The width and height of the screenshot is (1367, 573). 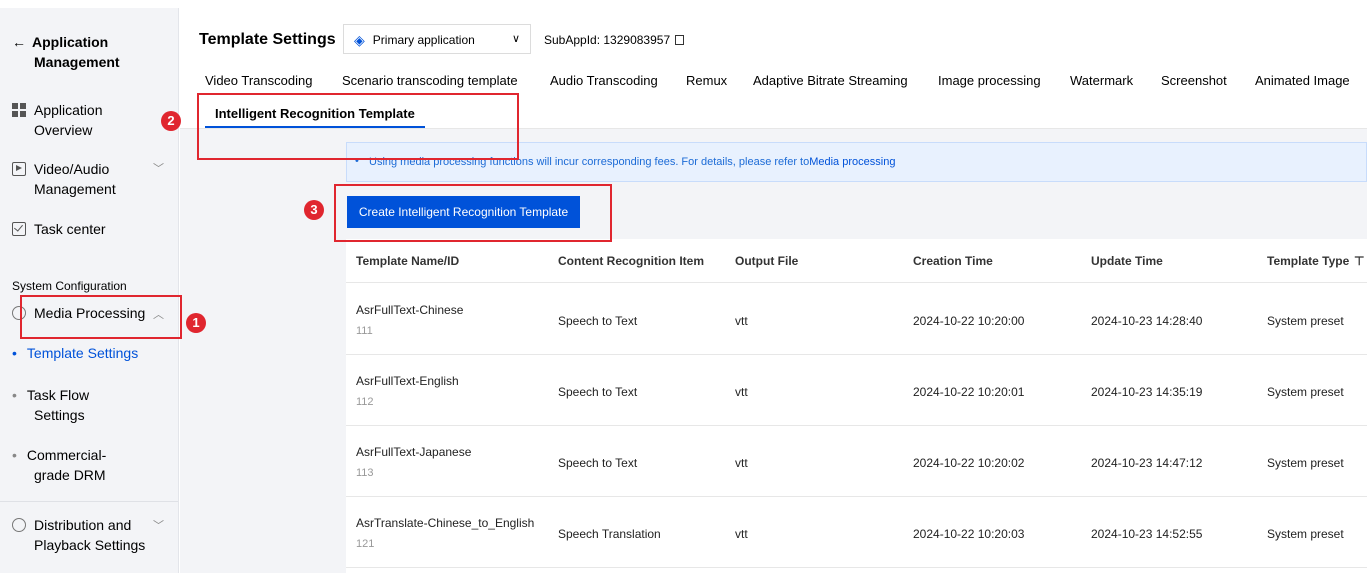 What do you see at coordinates (57, 120) in the screenshot?
I see `sidebar-item-application-overview: Application Overview` at bounding box center [57, 120].